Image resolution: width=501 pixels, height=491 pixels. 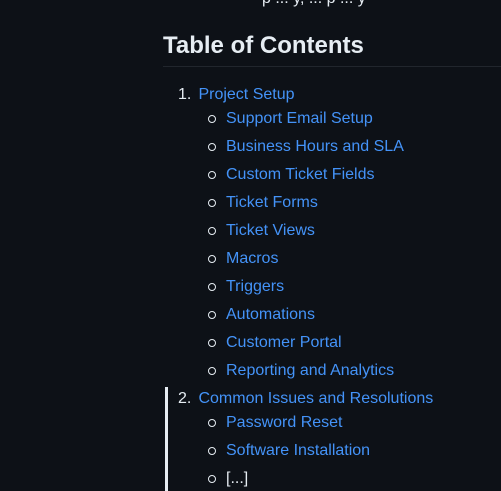 I want to click on toc-item-automations: Automations, so click(x=261, y=315).